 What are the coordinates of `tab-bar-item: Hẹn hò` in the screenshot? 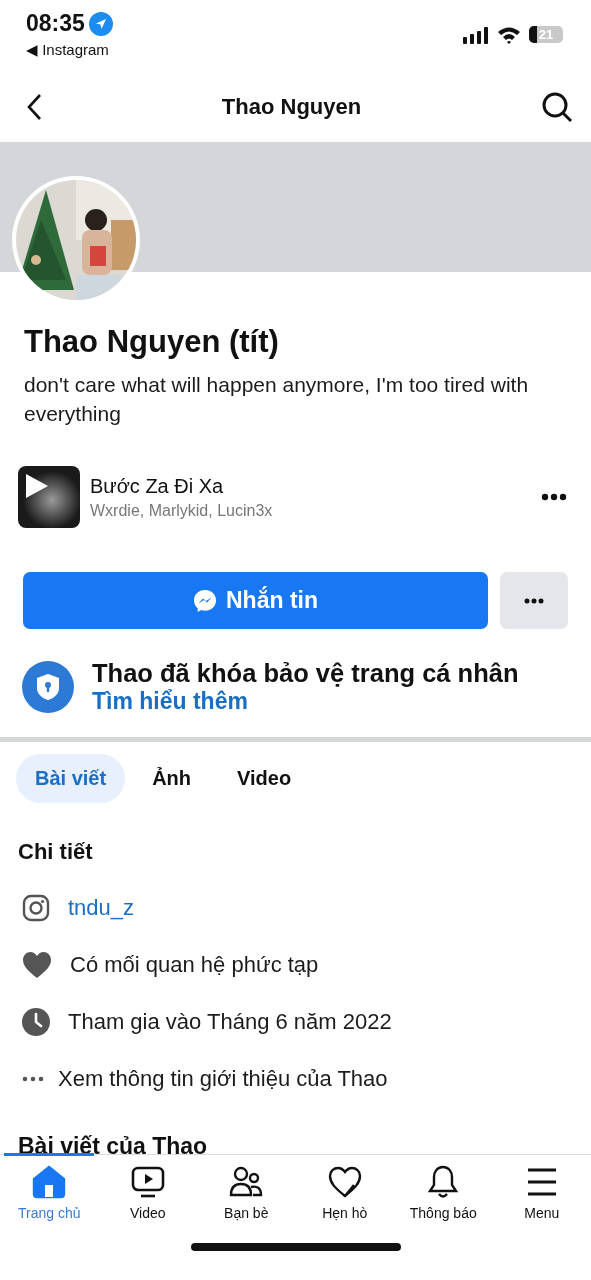 It's located at (344, 1191).